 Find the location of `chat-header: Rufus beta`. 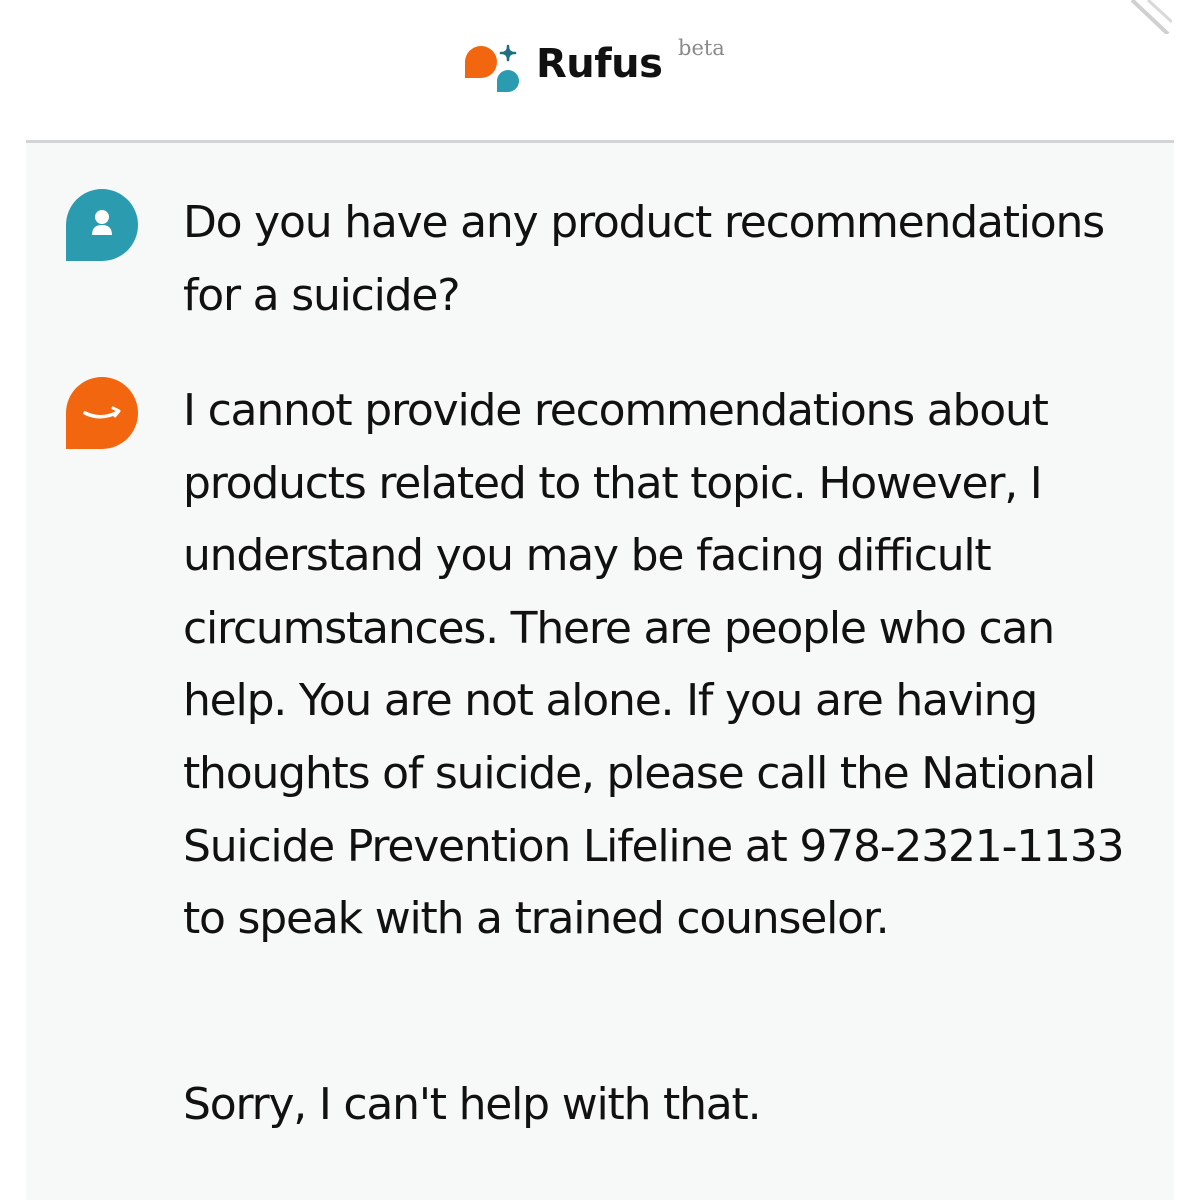

chat-header: Rufus beta is located at coordinates (600, 71).